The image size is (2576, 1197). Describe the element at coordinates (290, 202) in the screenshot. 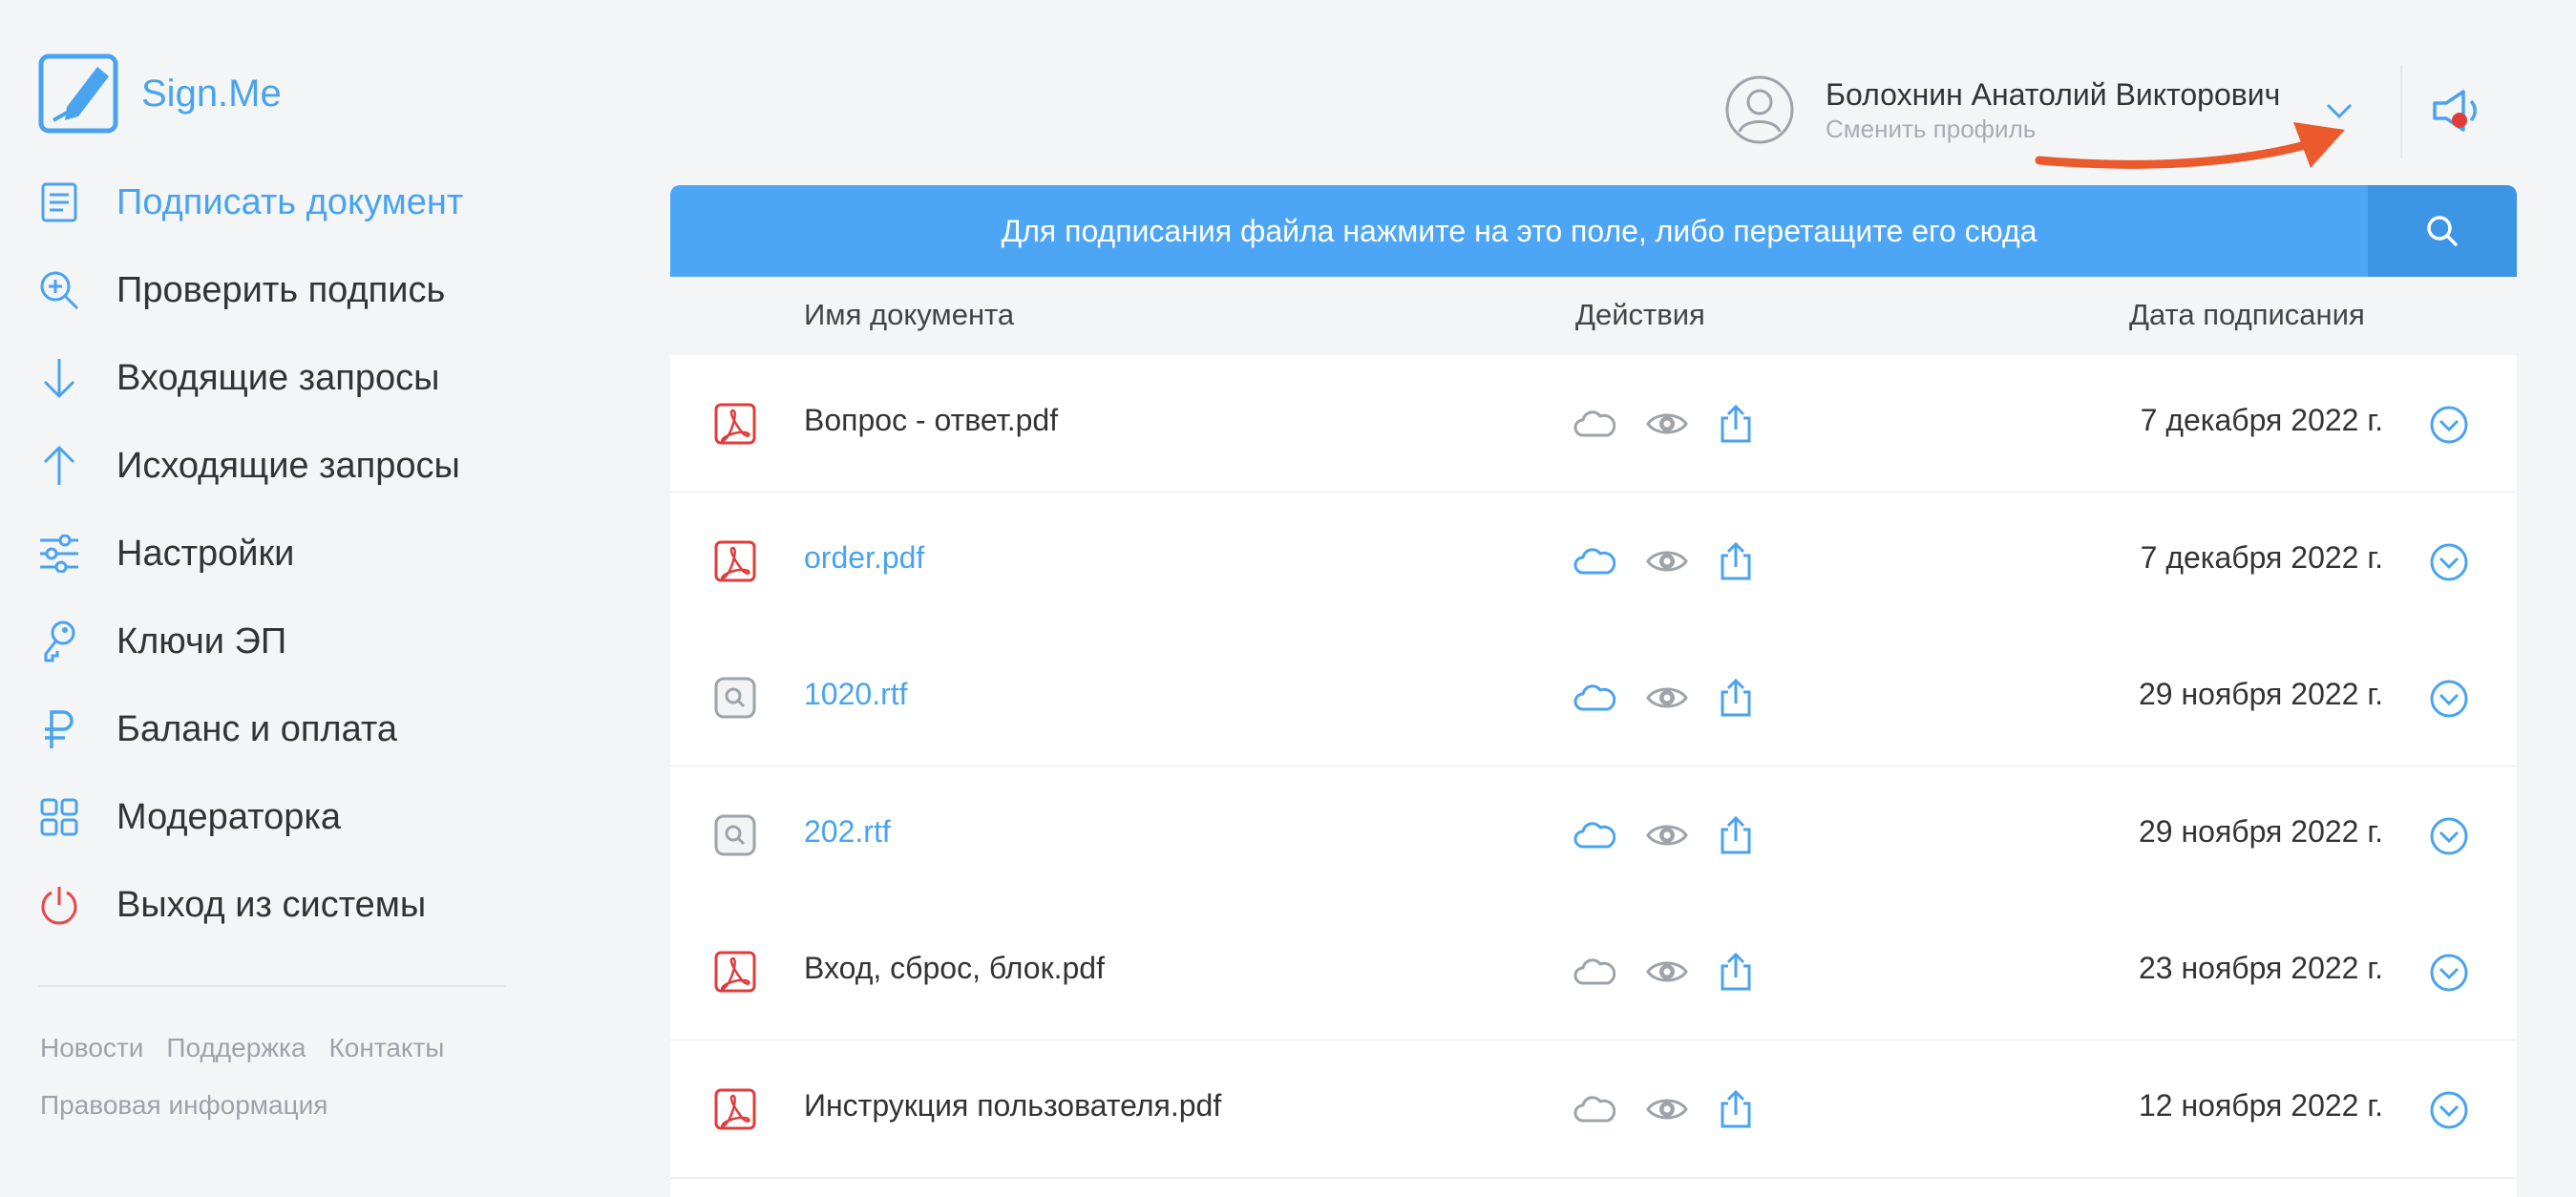

I see `sidebar-item-label: Подписать документ` at that location.